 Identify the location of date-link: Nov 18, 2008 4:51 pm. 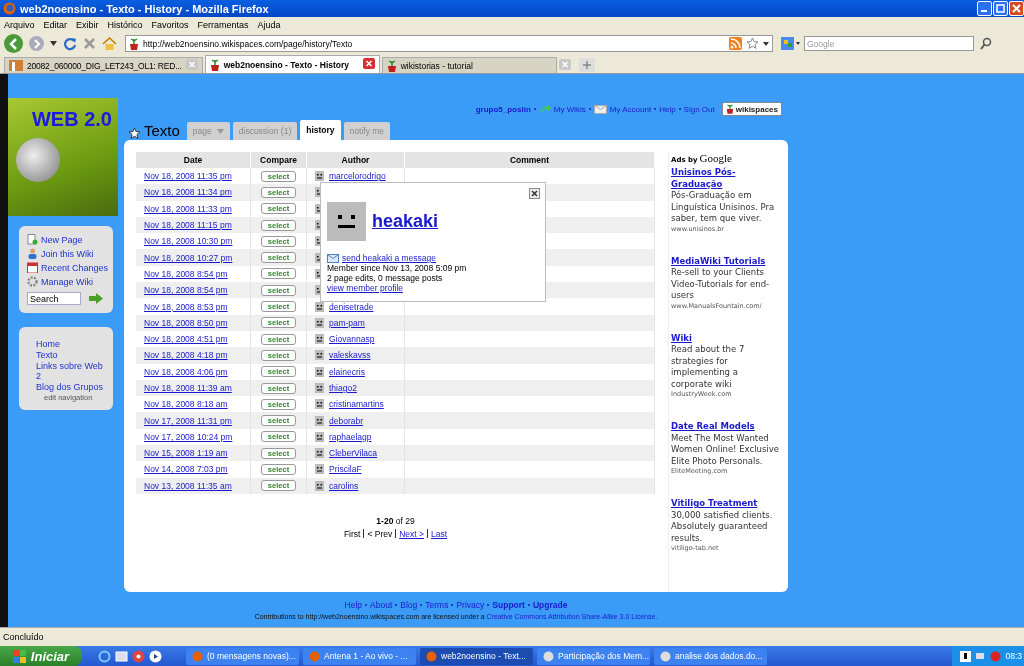
(186, 339).